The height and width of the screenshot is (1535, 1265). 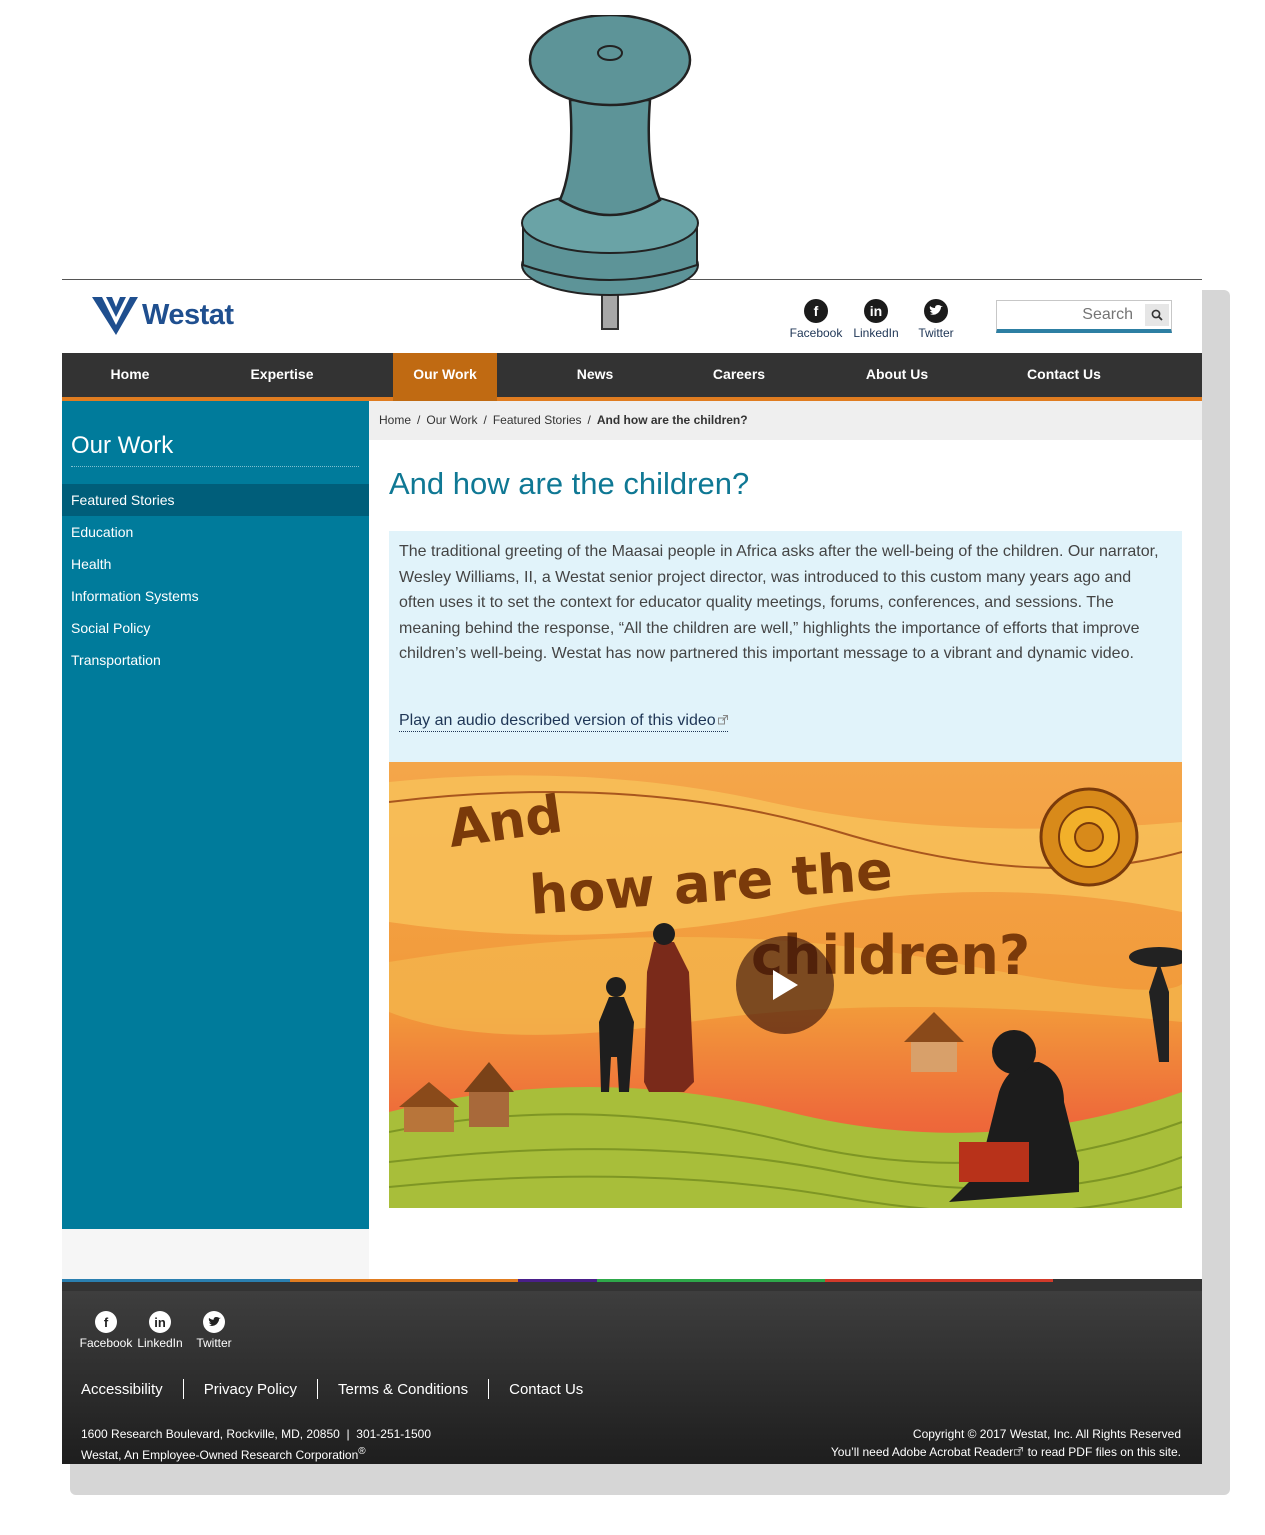 I want to click on footer-link-privacy-policy: Privacy Policy, so click(x=250, y=1389).